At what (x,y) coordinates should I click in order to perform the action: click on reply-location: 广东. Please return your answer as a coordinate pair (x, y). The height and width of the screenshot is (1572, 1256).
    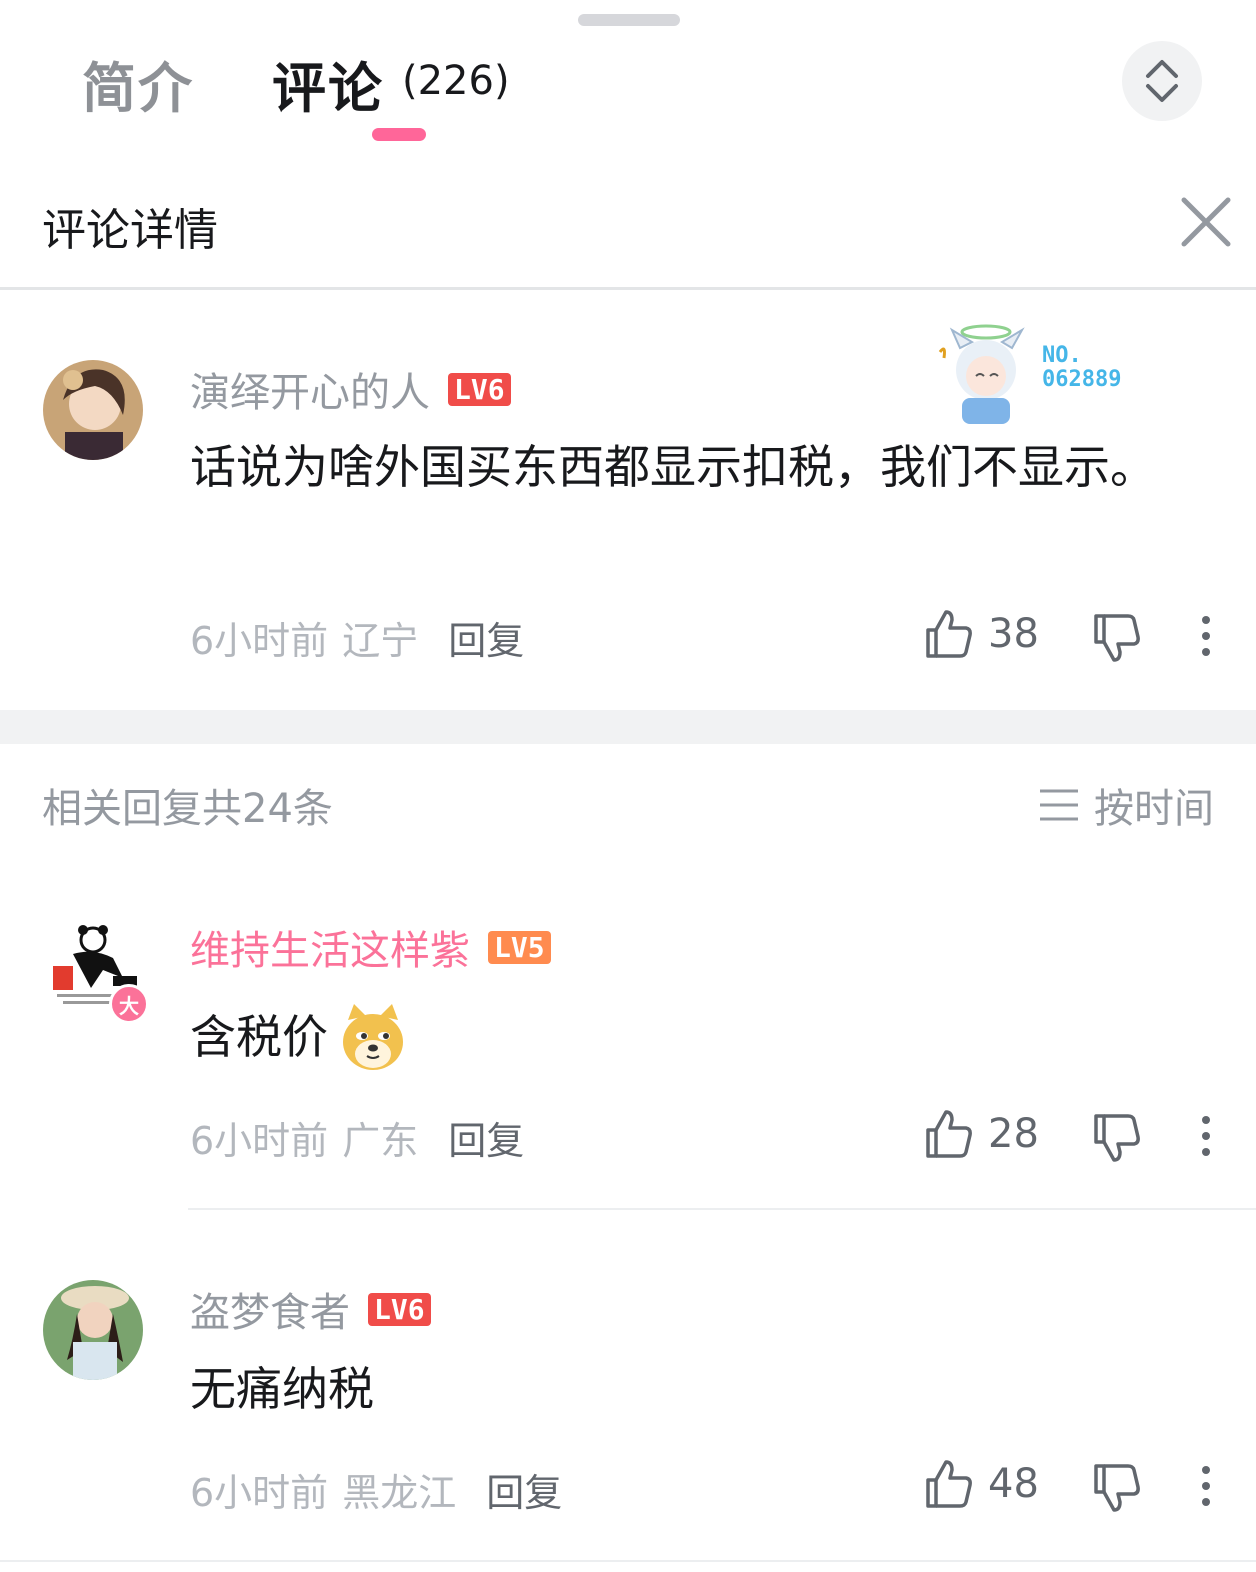
    Looking at the image, I should click on (380, 1141).